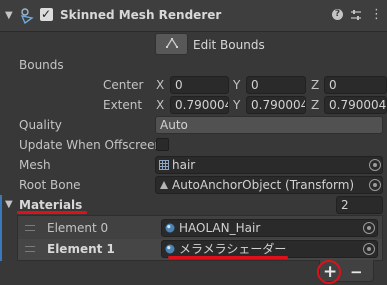  Describe the element at coordinates (27, 16) in the screenshot. I see `skinned-mesh-renderer-icon` at that location.